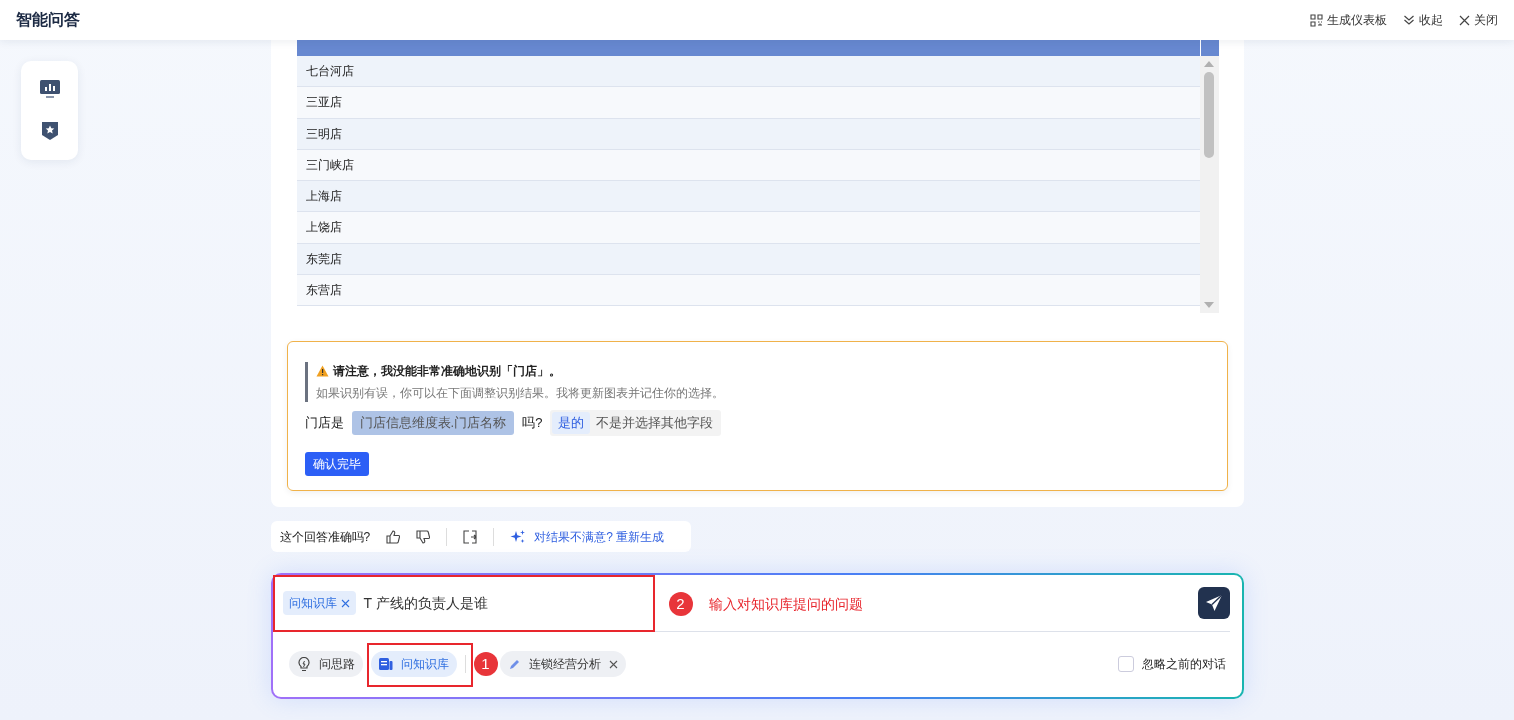 The height and width of the screenshot is (720, 1514). Describe the element at coordinates (1409, 20) in the screenshot. I see `chevron-double-down-icon` at that location.